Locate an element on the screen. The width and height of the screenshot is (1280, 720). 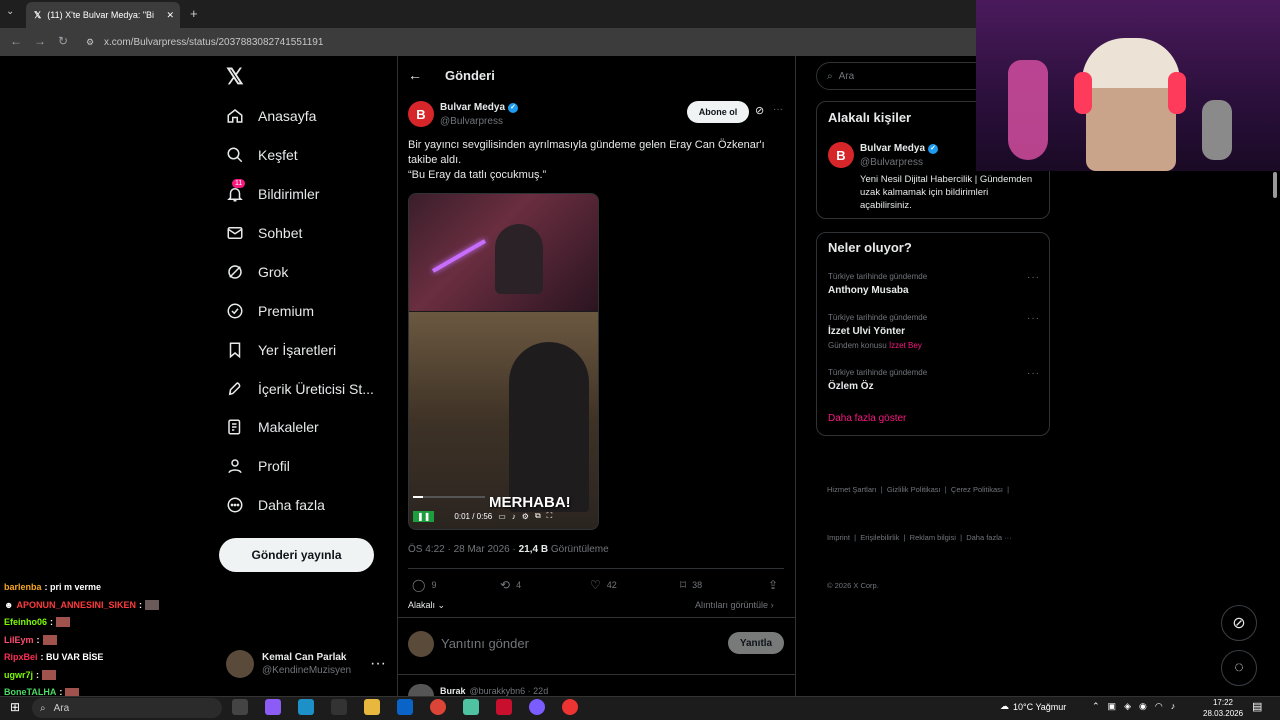
volume-icon: ♪ is located at coordinates (514, 516).